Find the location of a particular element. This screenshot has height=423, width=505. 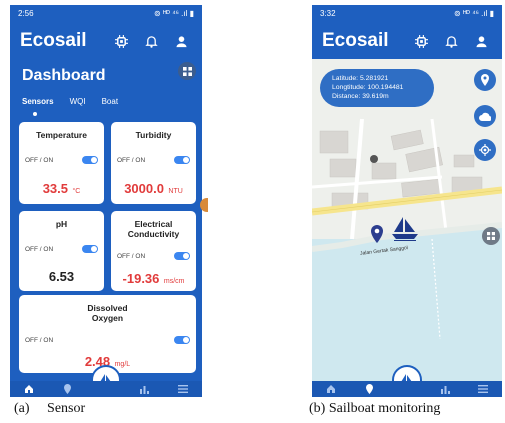

gps-target-button is located at coordinates (485, 150).